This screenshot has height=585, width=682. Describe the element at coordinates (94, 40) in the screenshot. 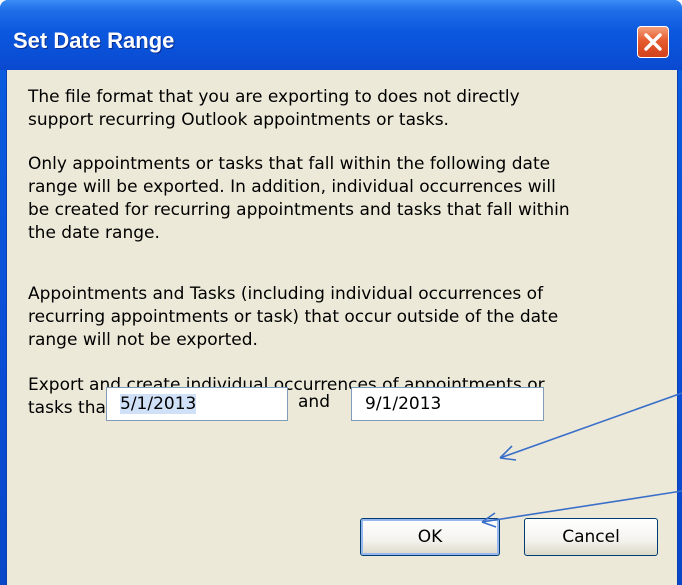

I see `dialog-title: Set Date Range` at that location.